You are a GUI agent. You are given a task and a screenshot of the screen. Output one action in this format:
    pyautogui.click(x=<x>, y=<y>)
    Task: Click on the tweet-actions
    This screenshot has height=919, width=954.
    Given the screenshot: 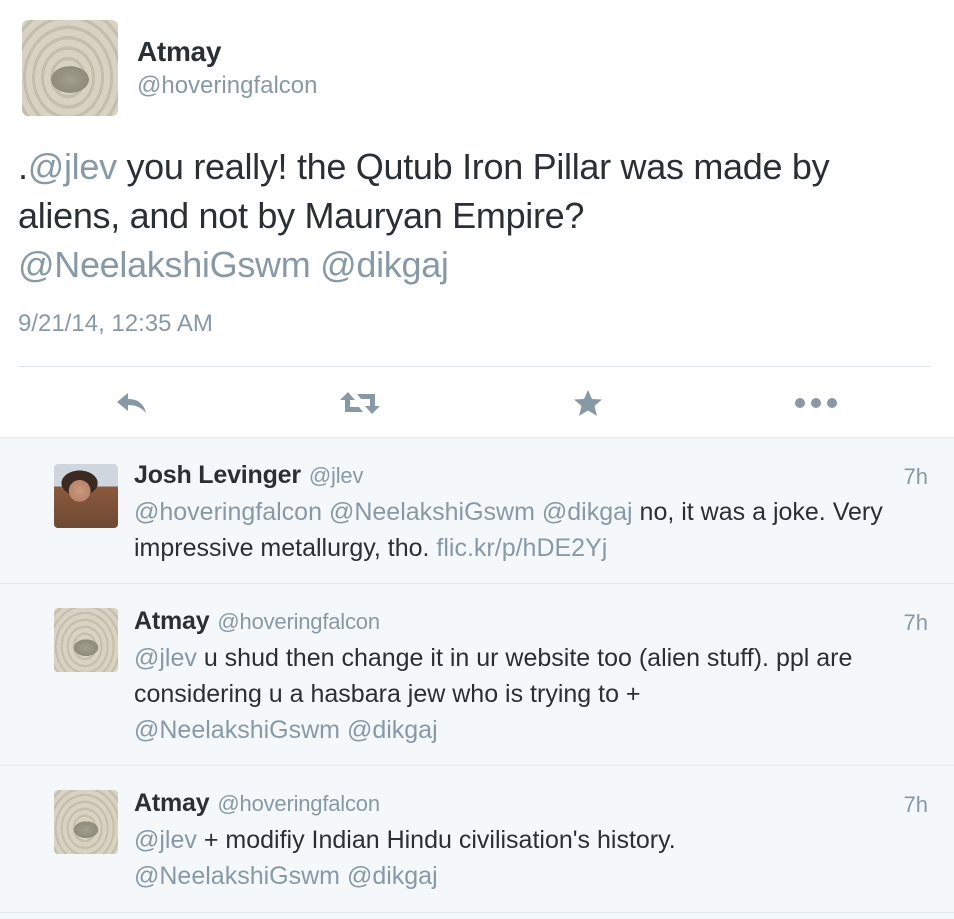 What is the action you would take?
    pyautogui.click(x=477, y=403)
    